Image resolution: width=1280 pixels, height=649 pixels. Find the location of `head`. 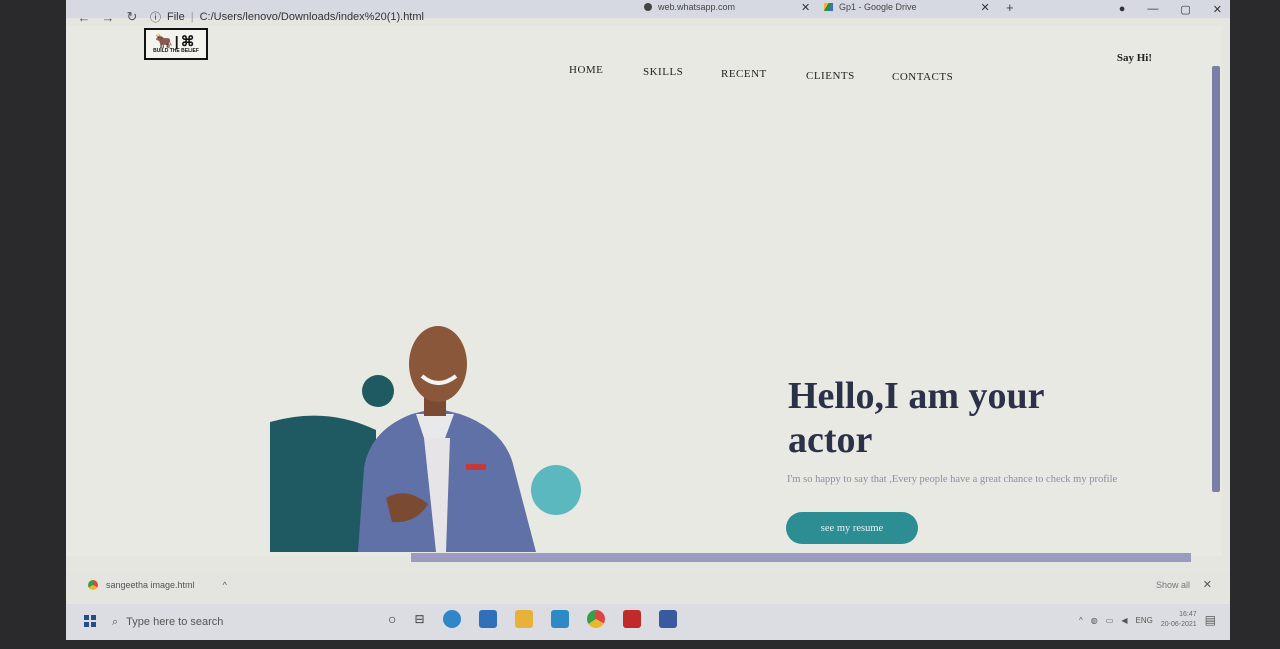

head is located at coordinates (438, 364).